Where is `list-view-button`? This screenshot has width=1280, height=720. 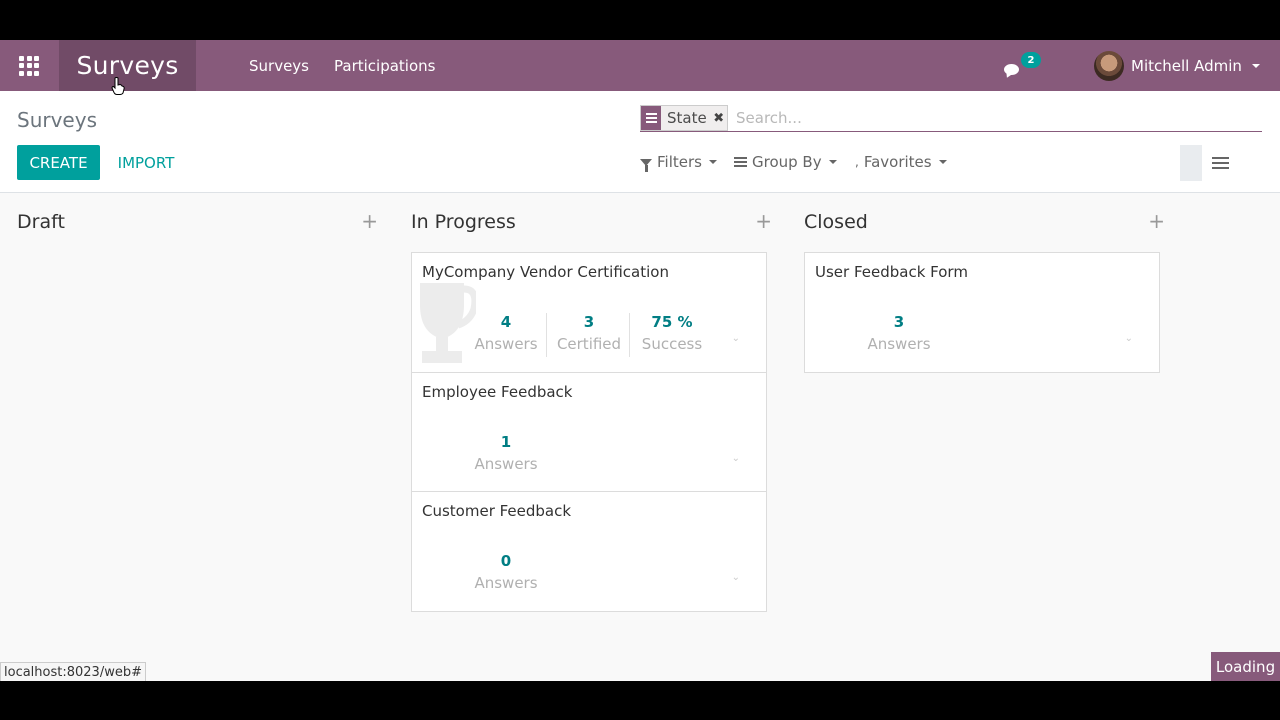
list-view-button is located at coordinates (1220, 163).